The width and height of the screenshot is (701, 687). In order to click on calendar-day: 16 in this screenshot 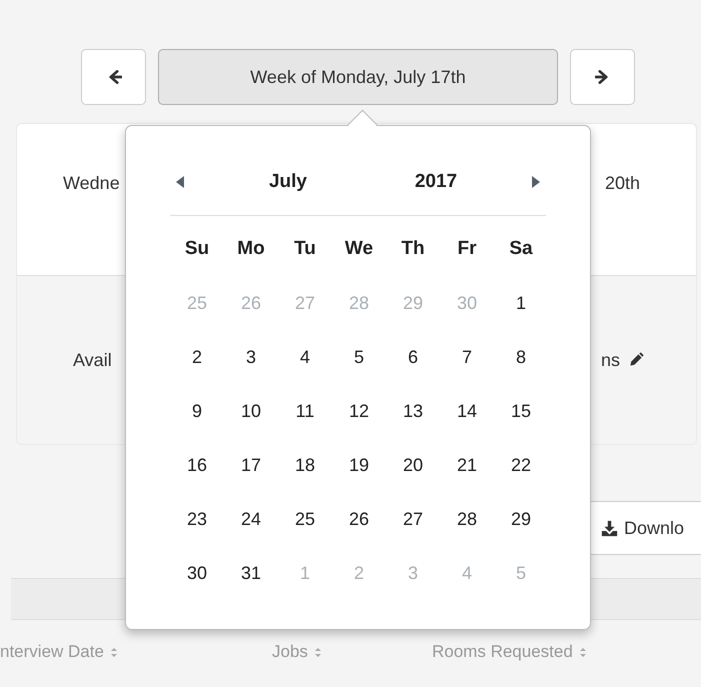, I will do `click(197, 465)`.